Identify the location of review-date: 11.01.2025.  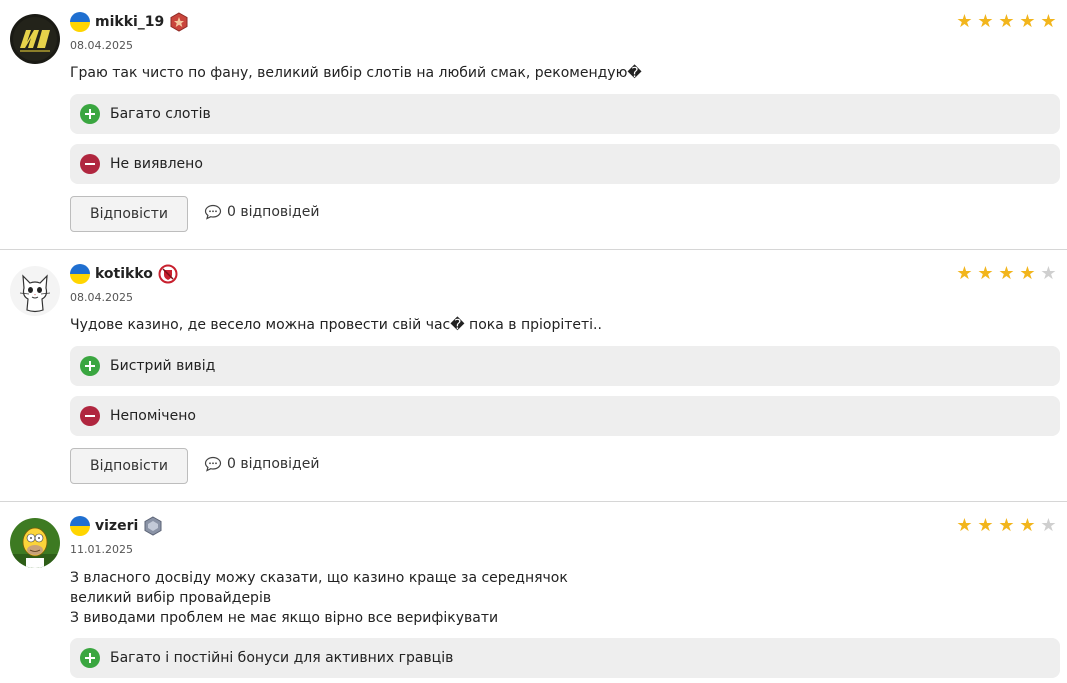
(101, 549).